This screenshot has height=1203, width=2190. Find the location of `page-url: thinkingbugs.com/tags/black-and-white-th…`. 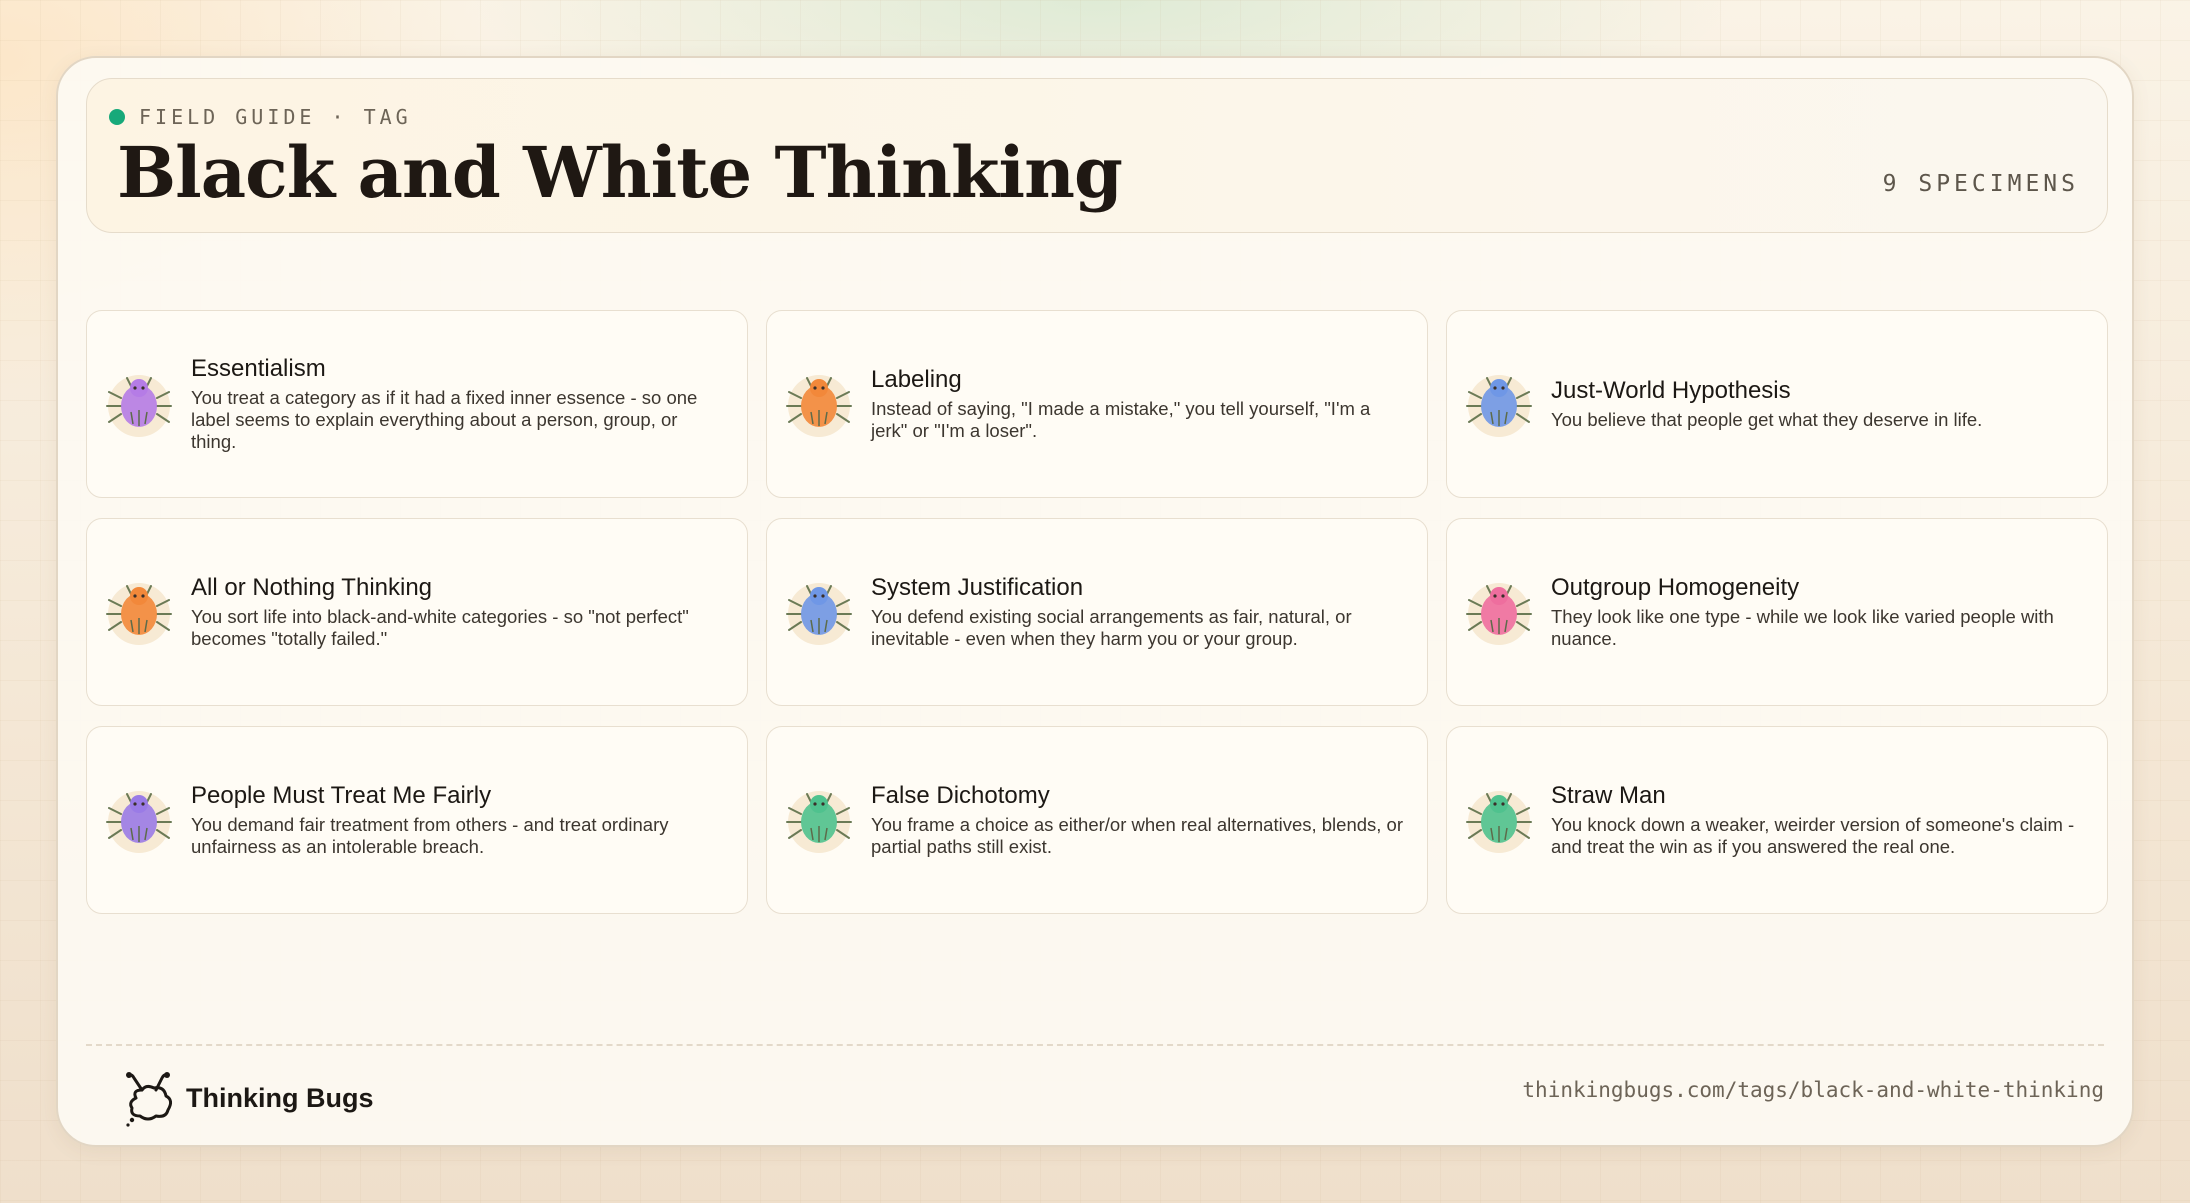

page-url: thinkingbugs.com/tags/black-and-white-th… is located at coordinates (1813, 1090).